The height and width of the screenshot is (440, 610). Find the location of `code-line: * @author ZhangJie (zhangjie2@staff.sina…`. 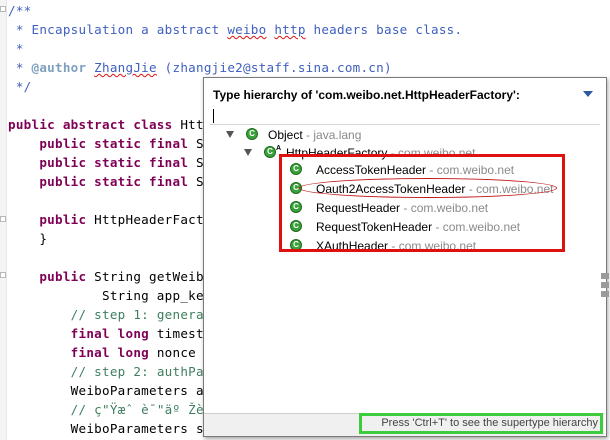

code-line: * @author ZhangJie (zhangjie2@staff.sina… is located at coordinates (200, 67).